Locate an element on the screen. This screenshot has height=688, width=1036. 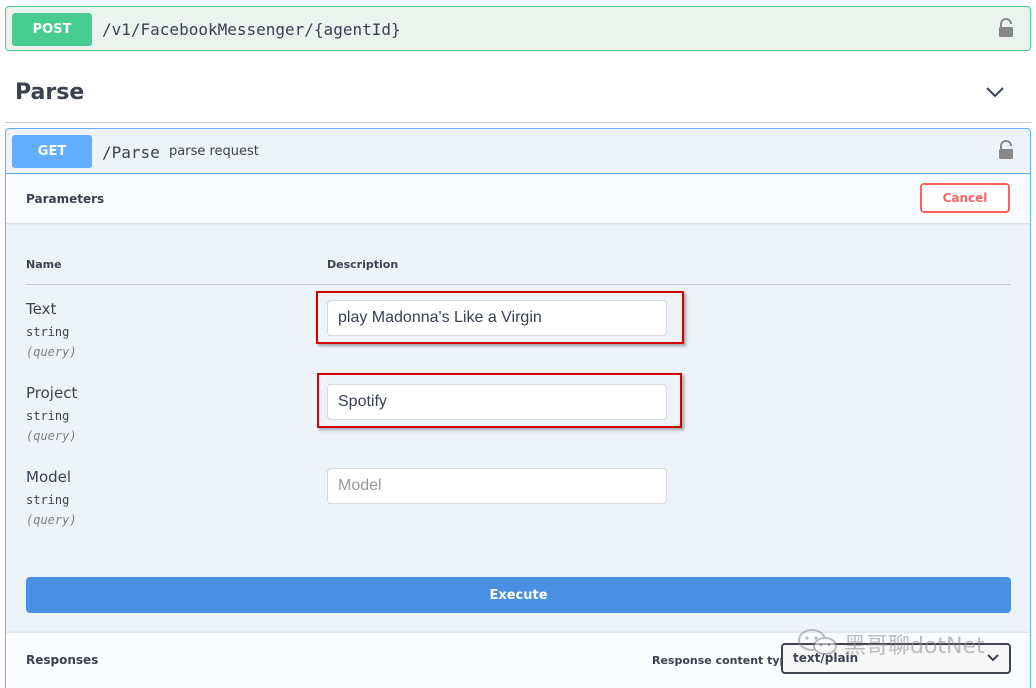
param-name-model: Model is located at coordinates (49, 477).